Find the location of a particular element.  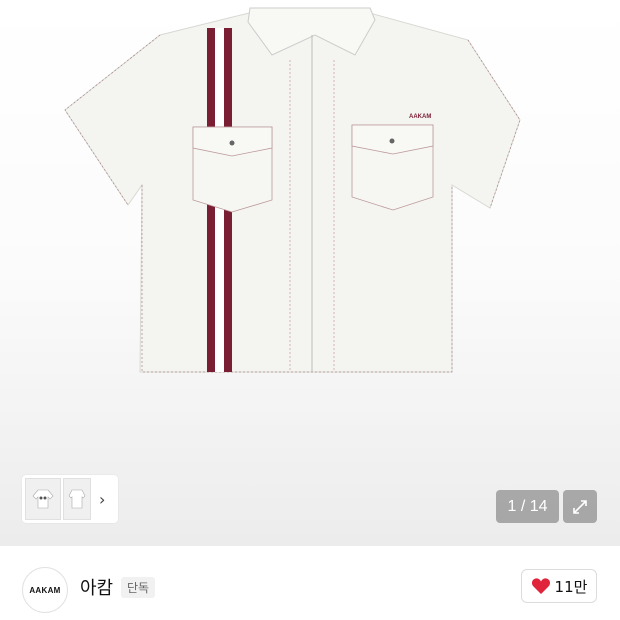

expand-button is located at coordinates (580, 506).